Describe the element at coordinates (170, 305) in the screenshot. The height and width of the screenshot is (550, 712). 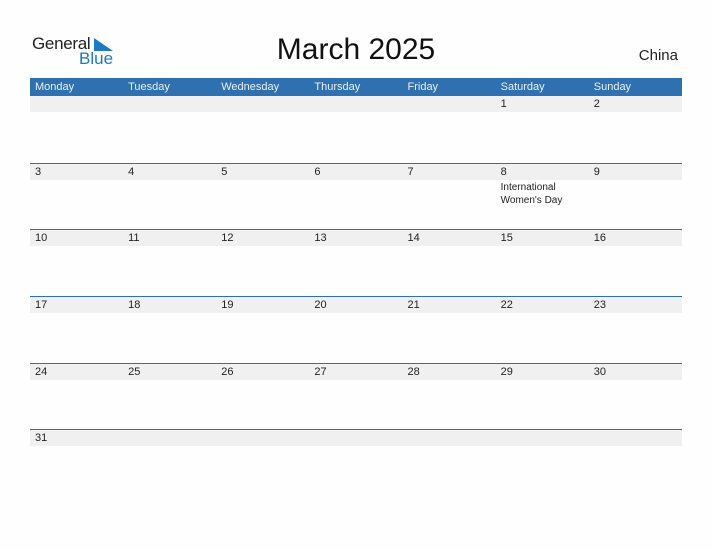
I see `day-number: 18` at that location.